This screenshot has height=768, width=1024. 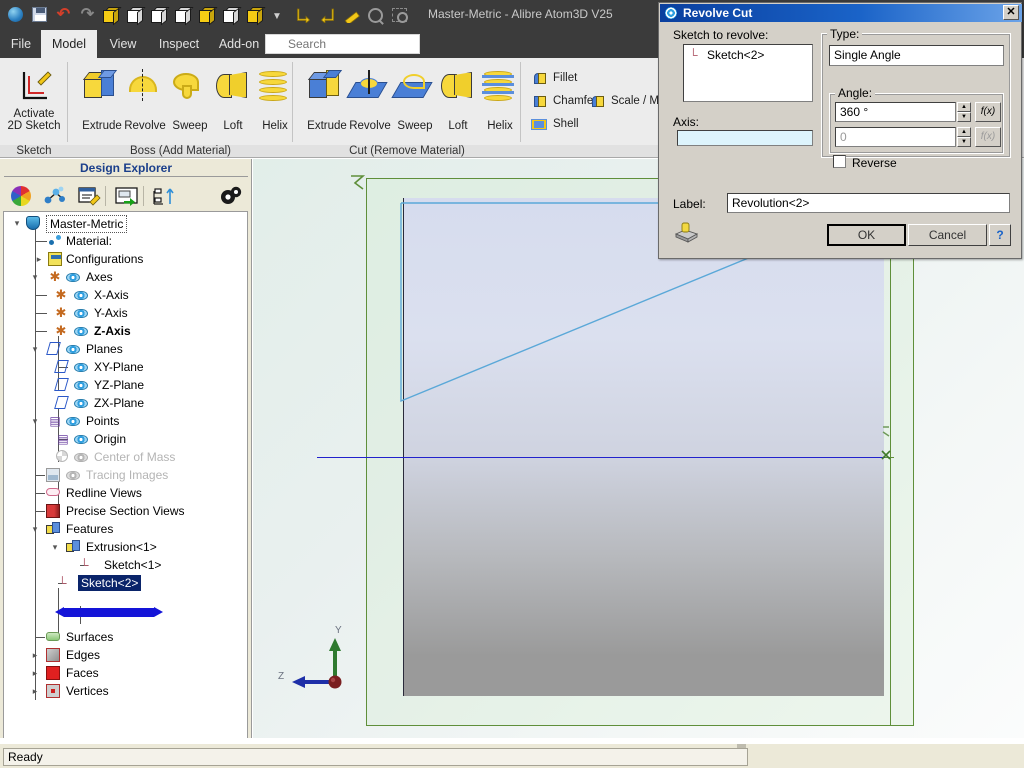 I want to click on view-shaded-edges-icon, so click(x=207, y=14).